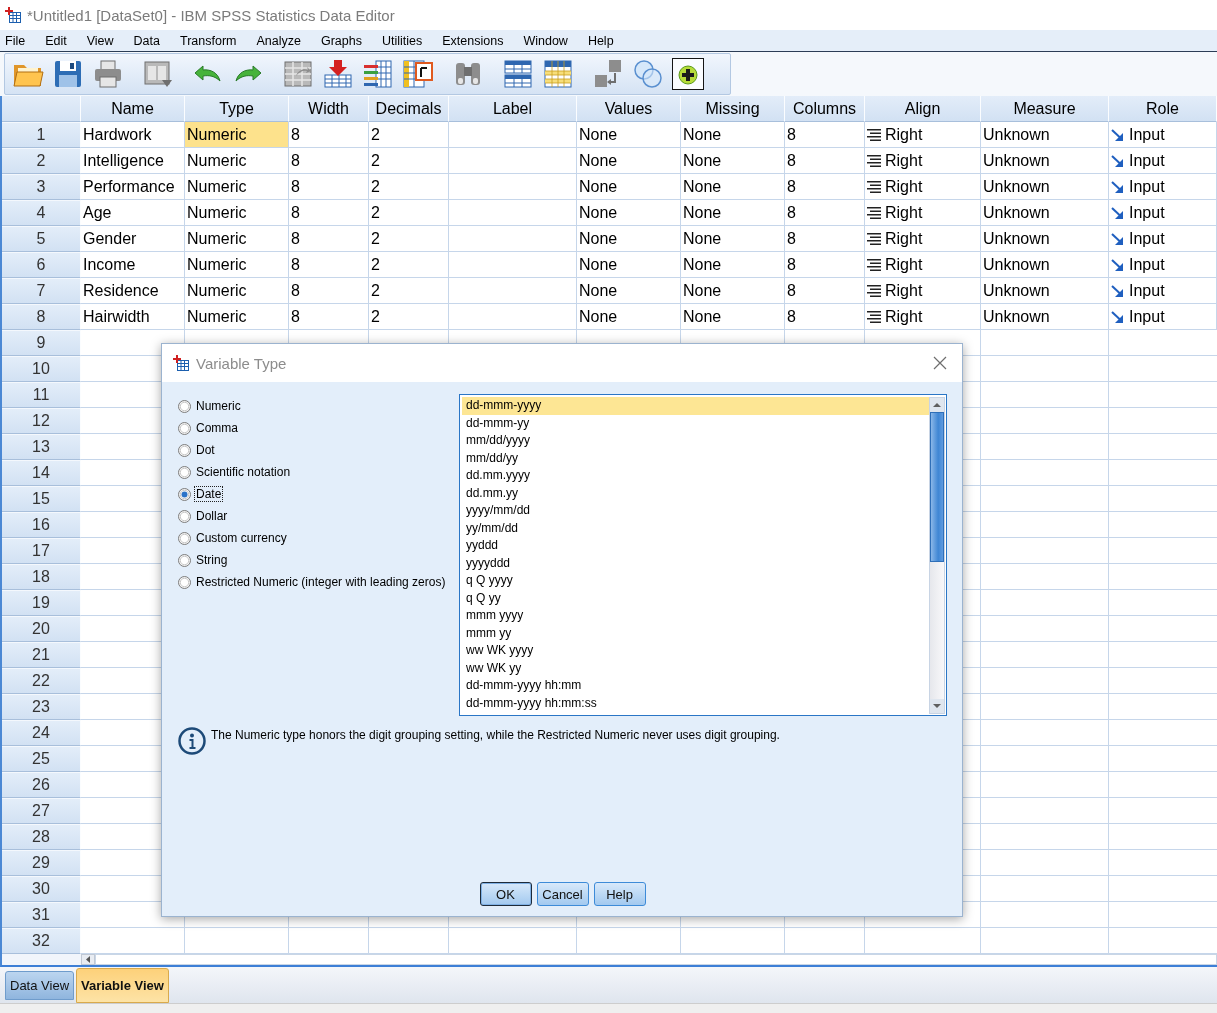 This screenshot has height=1013, width=1217. I want to click on row-number: 24, so click(41, 733).